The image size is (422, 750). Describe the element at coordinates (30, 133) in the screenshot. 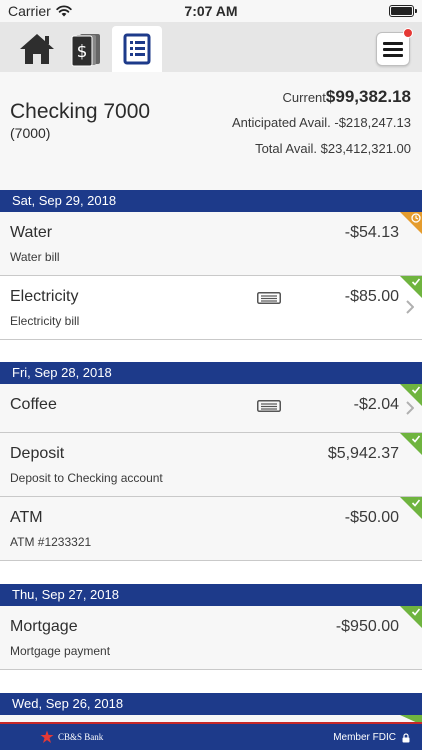

I see `account-number: (7000)` at that location.